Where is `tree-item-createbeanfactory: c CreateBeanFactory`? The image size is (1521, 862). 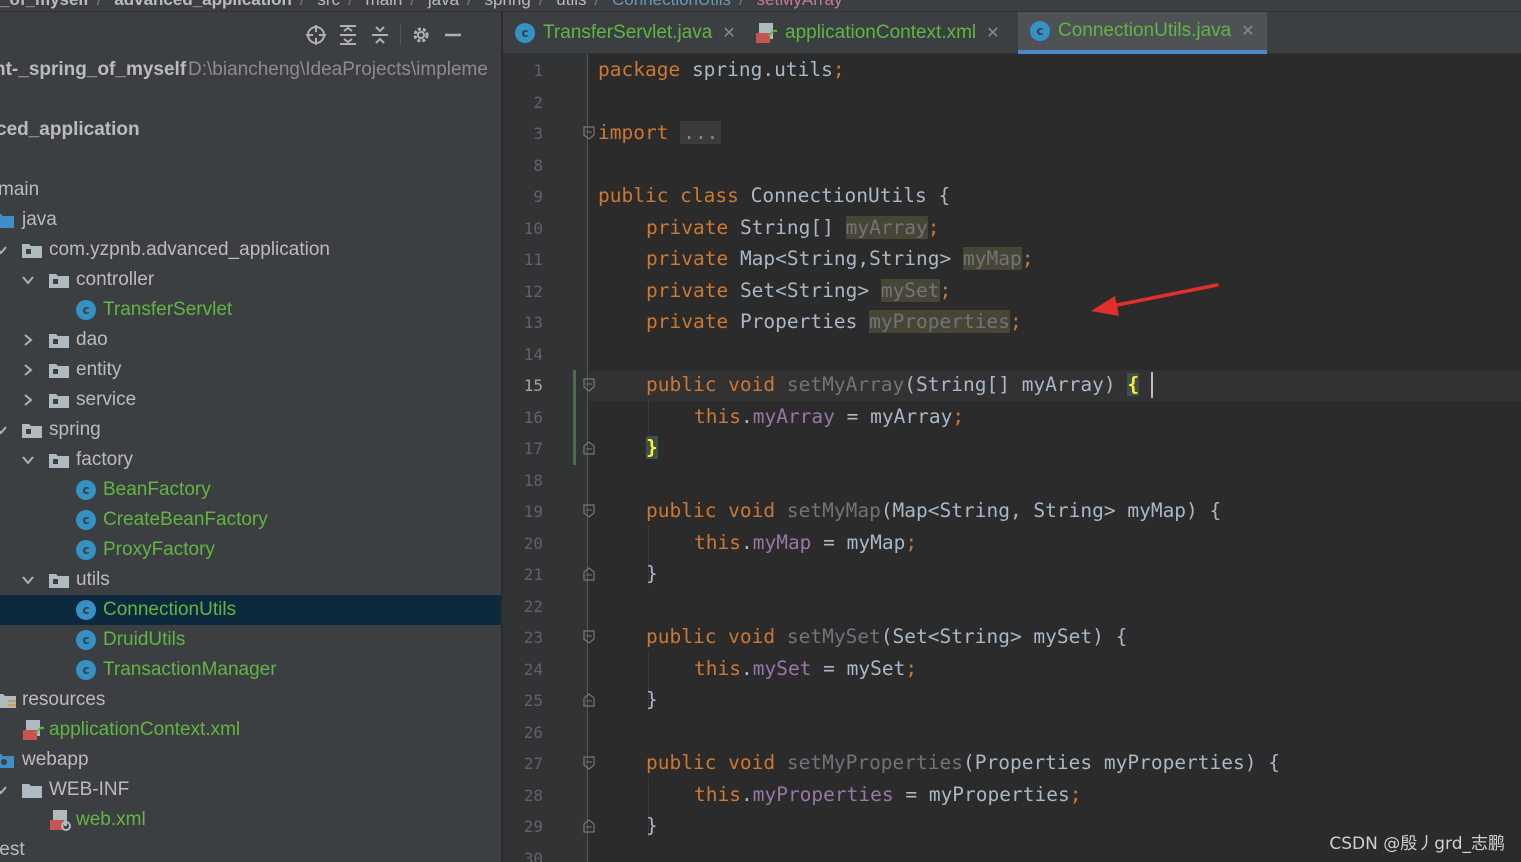
tree-item-createbeanfactory: c CreateBeanFactory is located at coordinates (250, 520).